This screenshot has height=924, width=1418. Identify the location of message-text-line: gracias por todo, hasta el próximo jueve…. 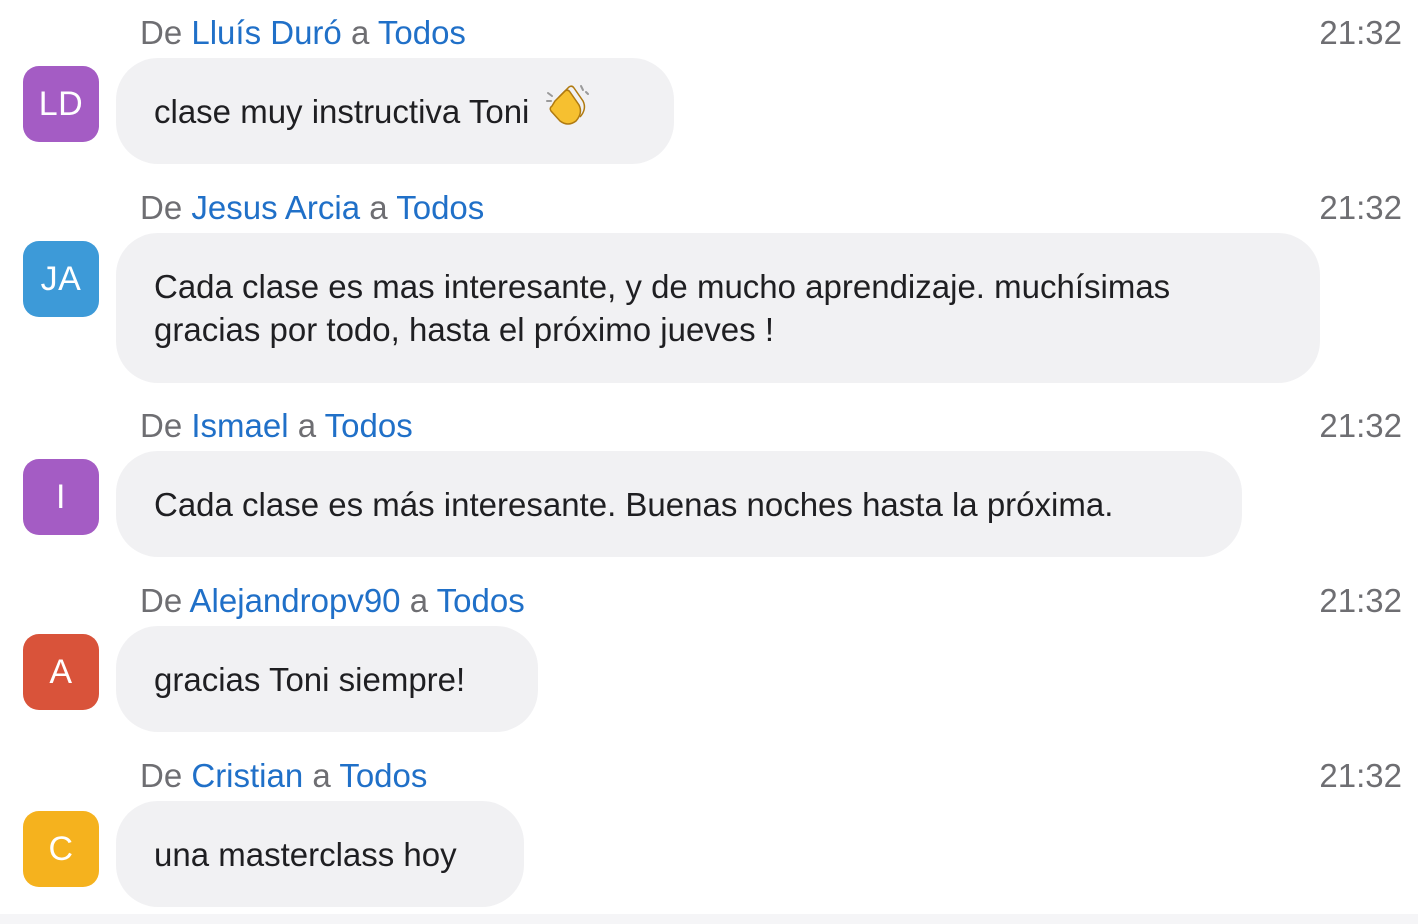
(464, 329).